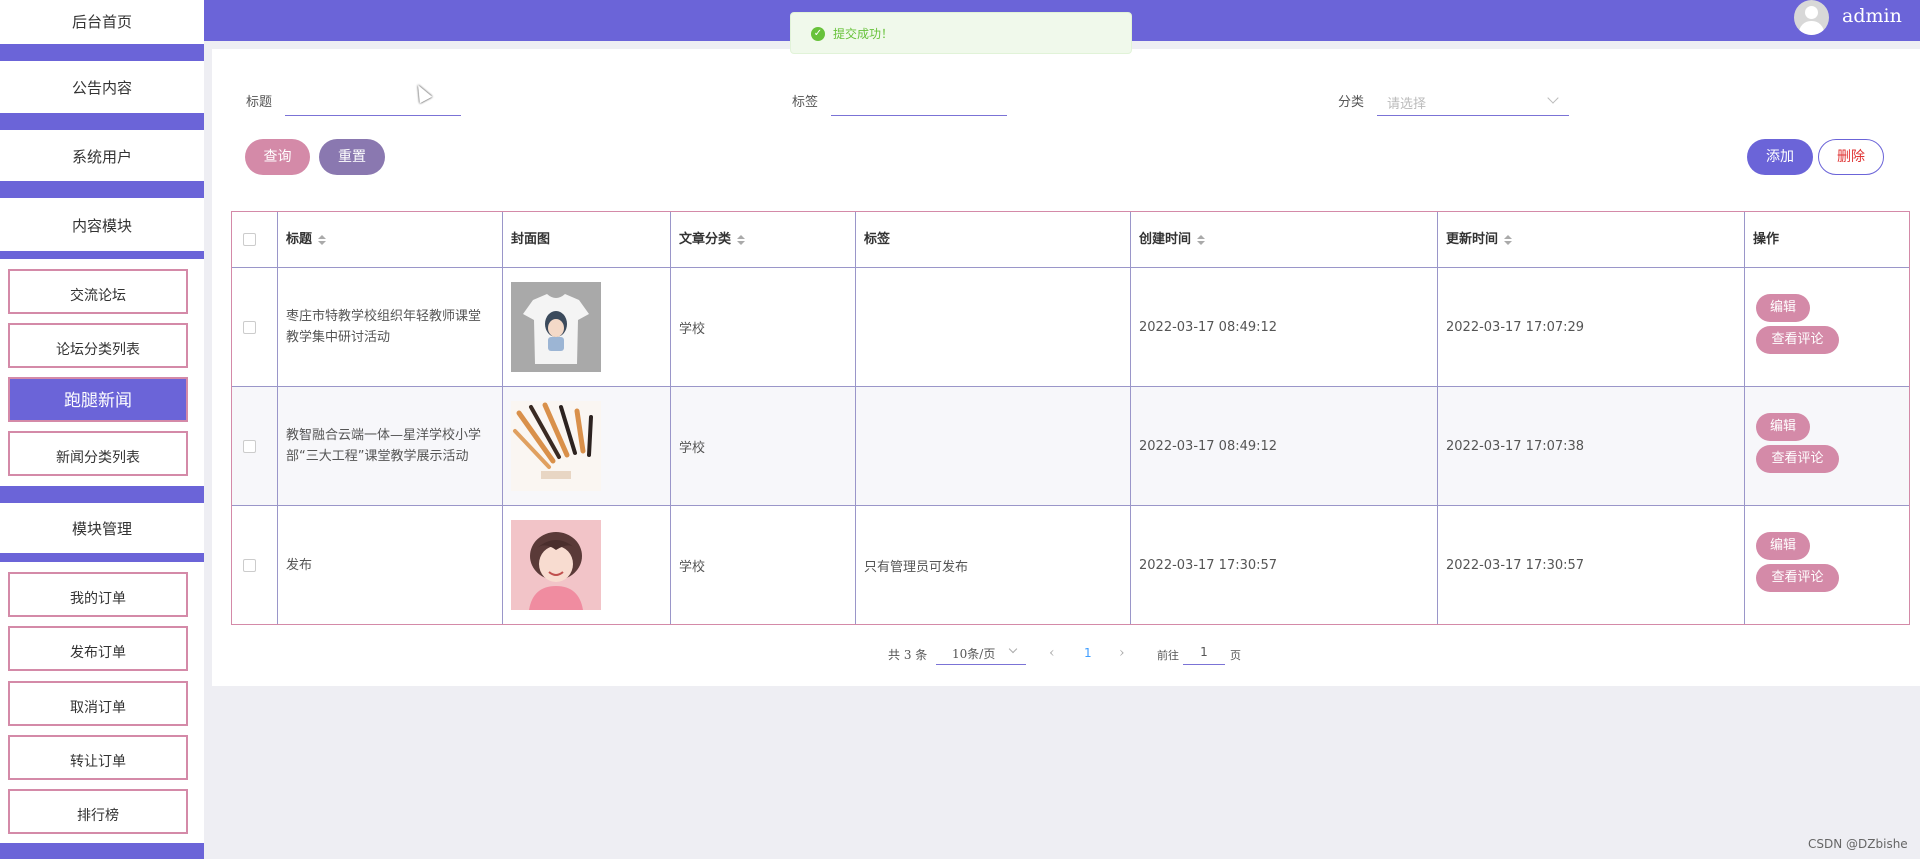  Describe the element at coordinates (98, 757) in the screenshot. I see `sidebar-item-transfer-order: 转让订单` at that location.